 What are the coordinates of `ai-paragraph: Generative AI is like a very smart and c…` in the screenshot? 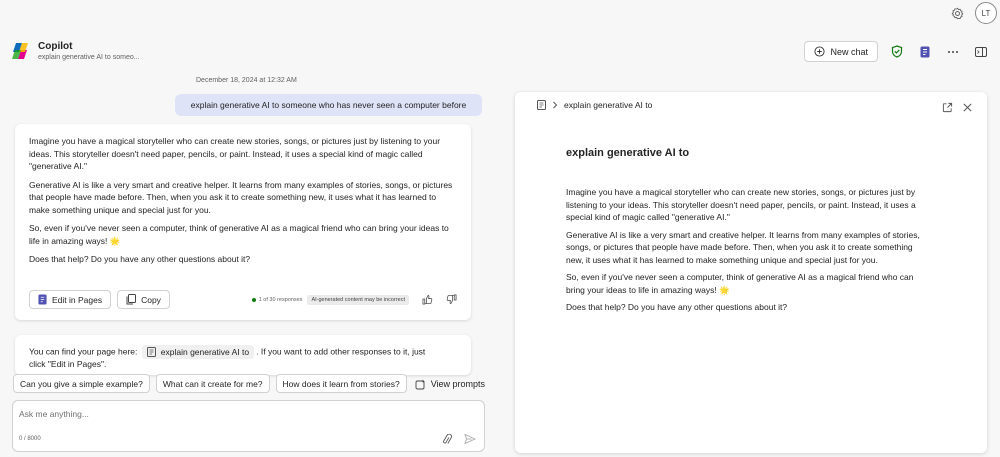 It's located at (241, 197).